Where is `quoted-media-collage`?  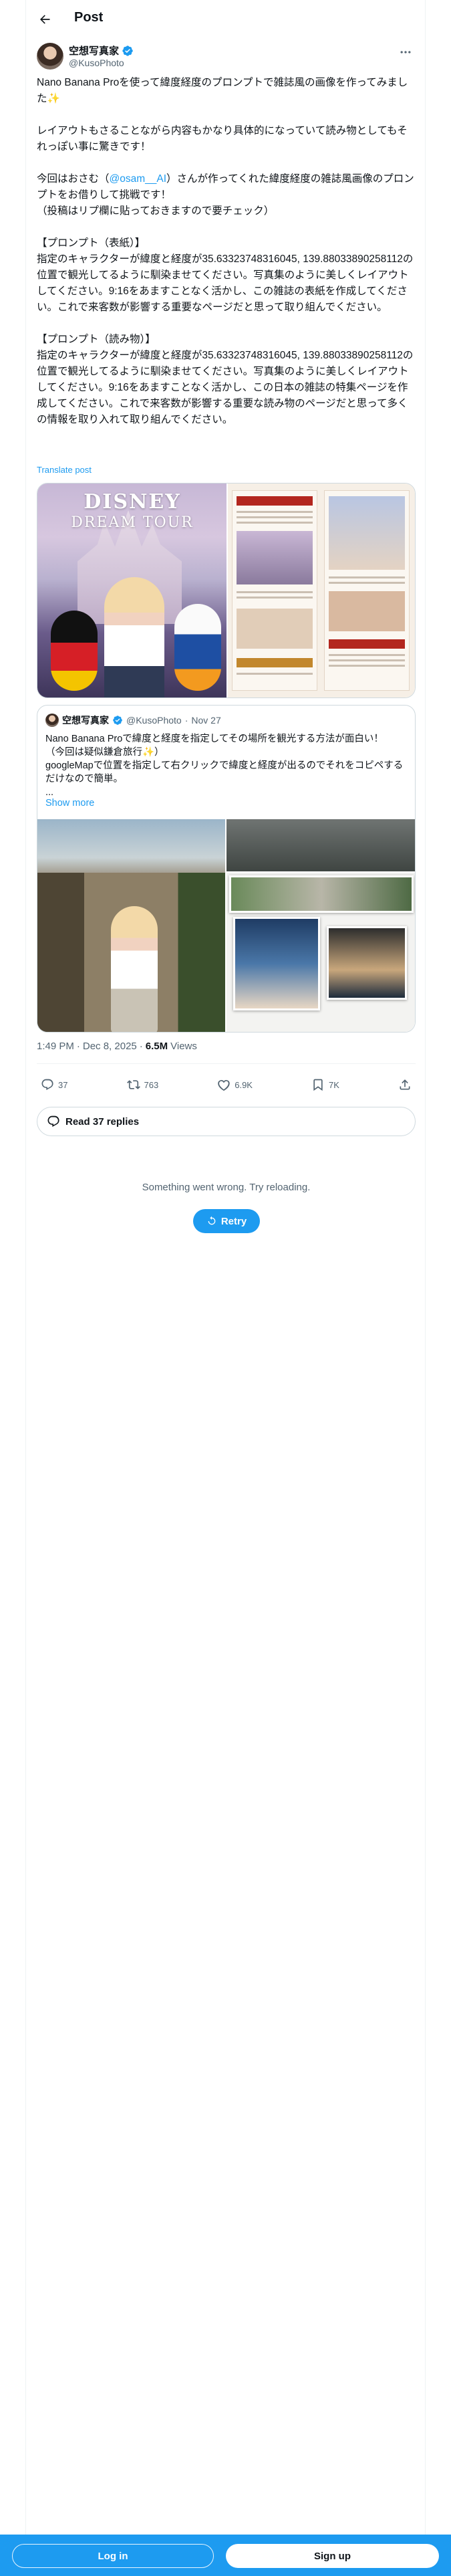 quoted-media-collage is located at coordinates (321, 926).